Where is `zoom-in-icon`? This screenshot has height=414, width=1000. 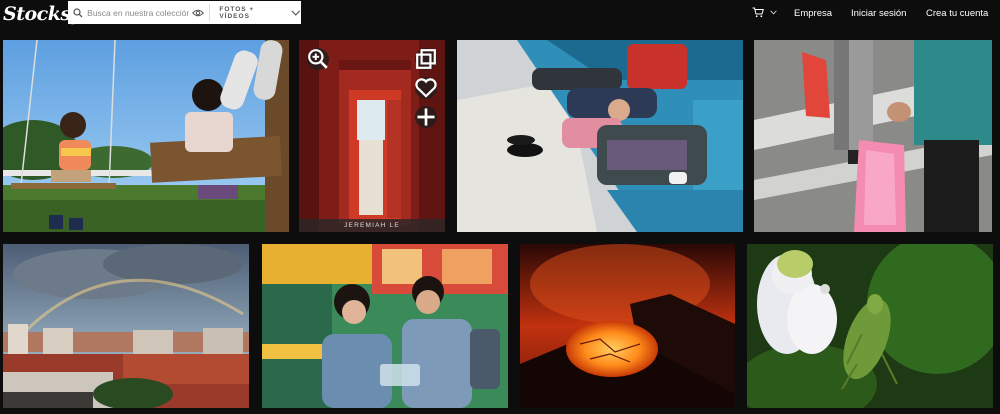 zoom-in-icon is located at coordinates (318, 59).